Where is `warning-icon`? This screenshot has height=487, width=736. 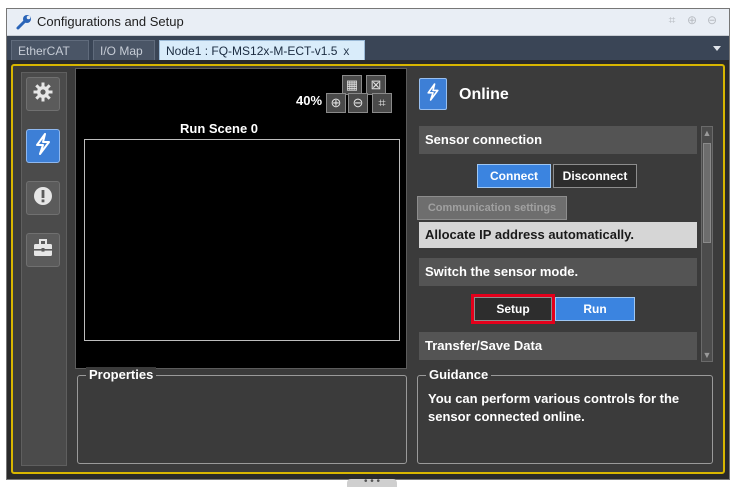 warning-icon is located at coordinates (43, 198).